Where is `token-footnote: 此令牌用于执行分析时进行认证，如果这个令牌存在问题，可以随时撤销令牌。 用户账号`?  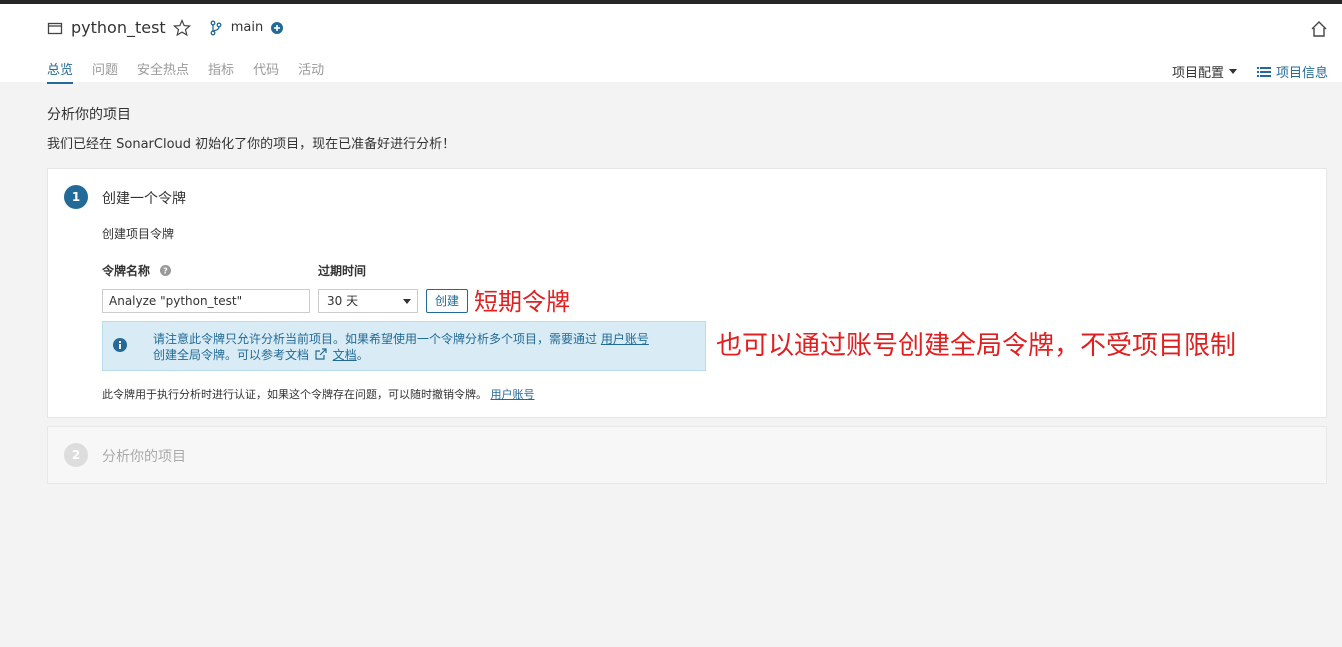 token-footnote: 此令牌用于执行分析时进行认证，如果这个令牌存在问题，可以随时撤销令牌。 用户账号 is located at coordinates (318, 394).